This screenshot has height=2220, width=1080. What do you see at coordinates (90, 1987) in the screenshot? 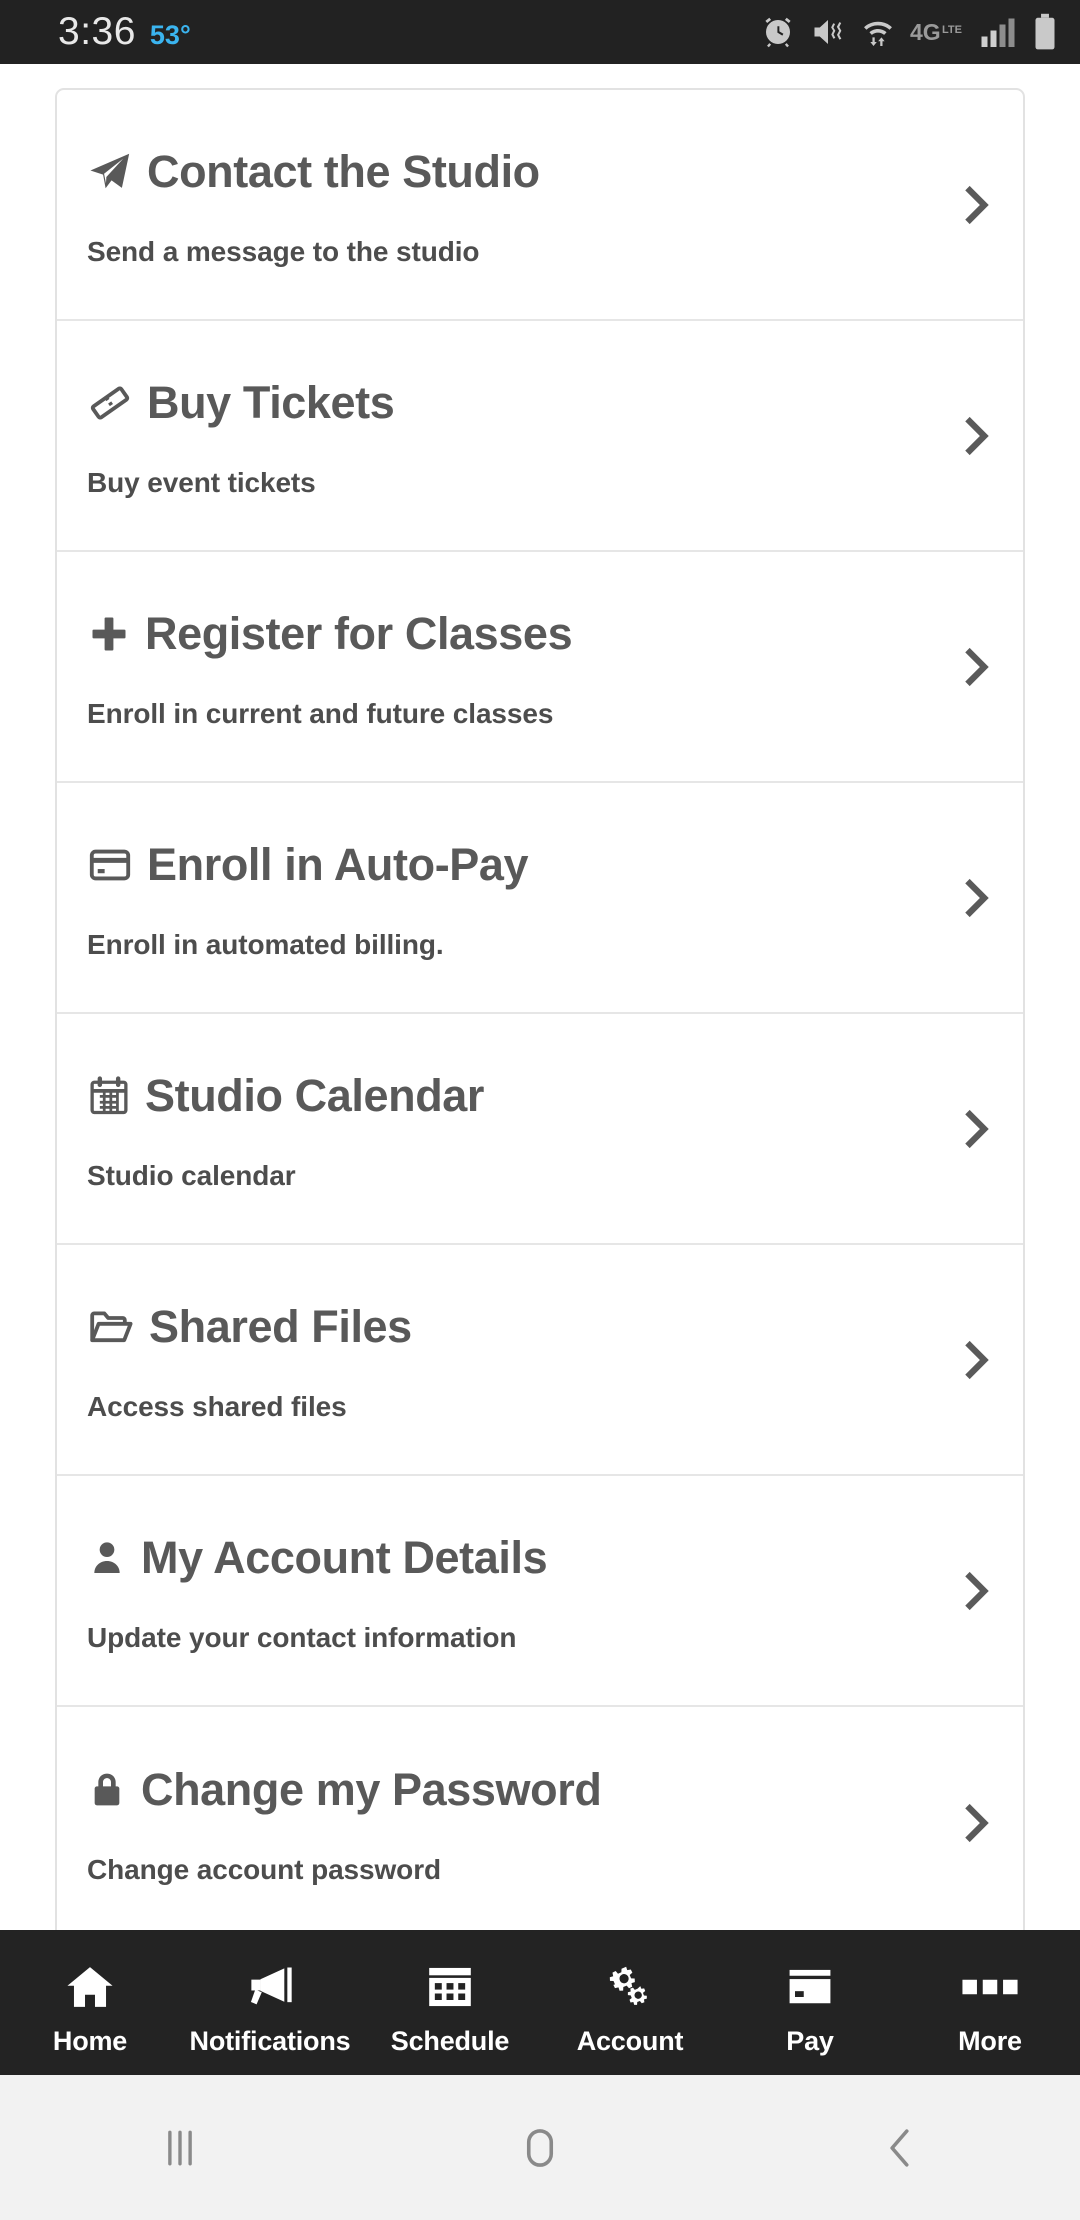
I see `home-icon` at bounding box center [90, 1987].